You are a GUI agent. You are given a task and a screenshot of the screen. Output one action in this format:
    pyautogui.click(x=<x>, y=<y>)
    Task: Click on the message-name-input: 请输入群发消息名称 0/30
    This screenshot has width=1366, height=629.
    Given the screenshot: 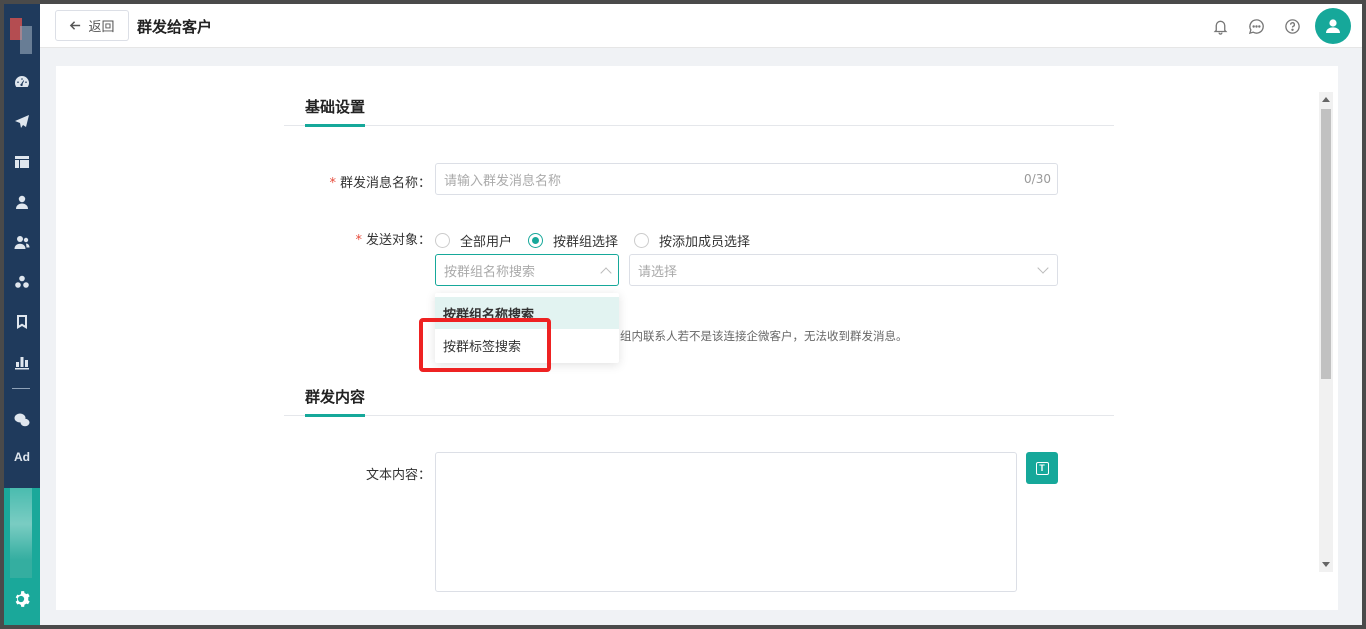 What is the action you would take?
    pyautogui.click(x=746, y=179)
    